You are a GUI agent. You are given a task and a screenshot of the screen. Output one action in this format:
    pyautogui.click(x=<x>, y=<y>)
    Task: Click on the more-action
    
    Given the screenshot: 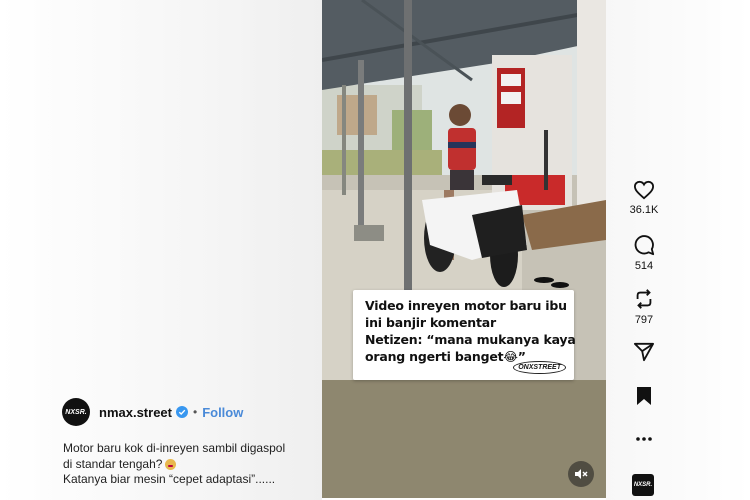 What is the action you would take?
    pyautogui.click(x=644, y=439)
    